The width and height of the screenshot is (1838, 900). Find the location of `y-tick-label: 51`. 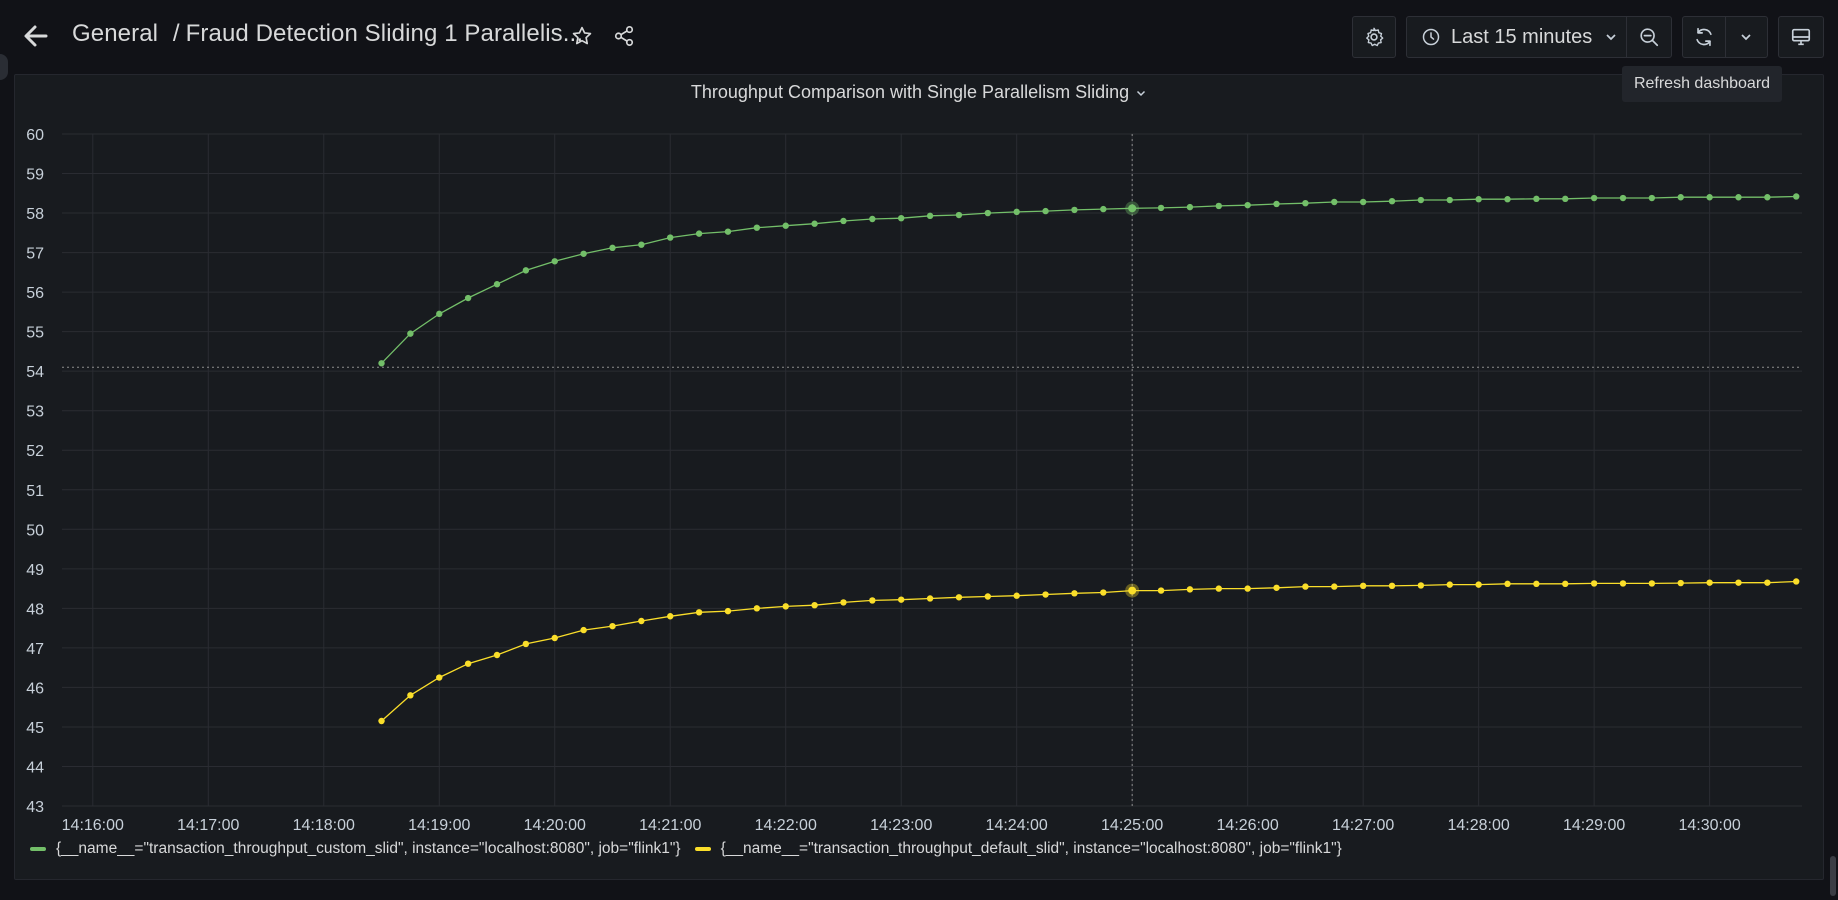

y-tick-label: 51 is located at coordinates (35, 491).